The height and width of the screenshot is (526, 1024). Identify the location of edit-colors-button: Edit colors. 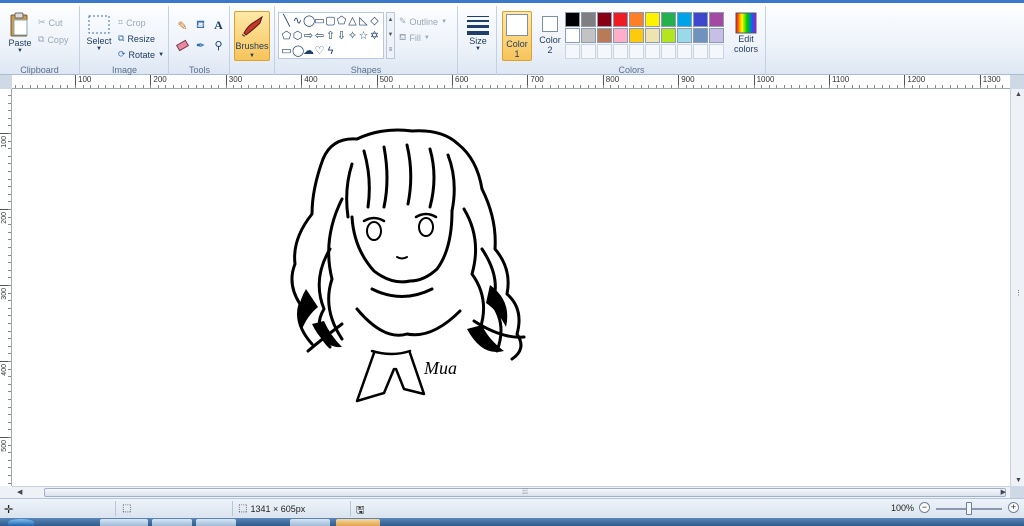
(746, 33).